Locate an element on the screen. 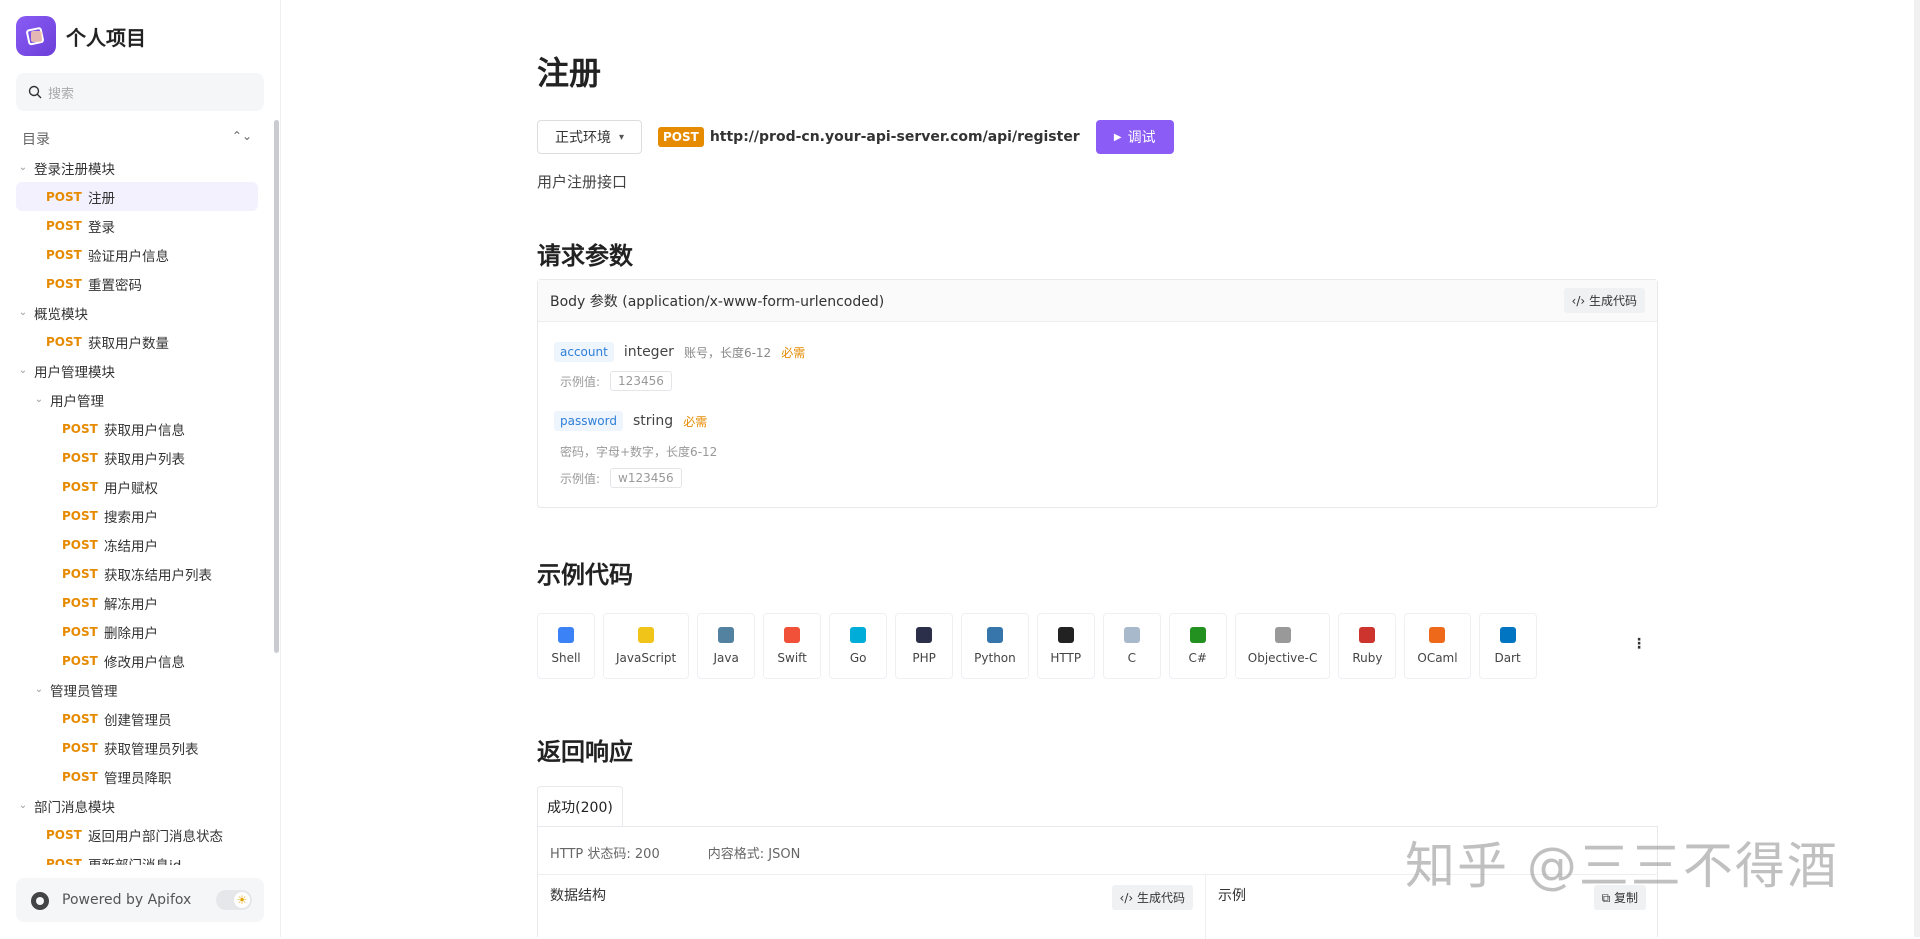  tree-item-label: 用户管理 is located at coordinates (77, 401).